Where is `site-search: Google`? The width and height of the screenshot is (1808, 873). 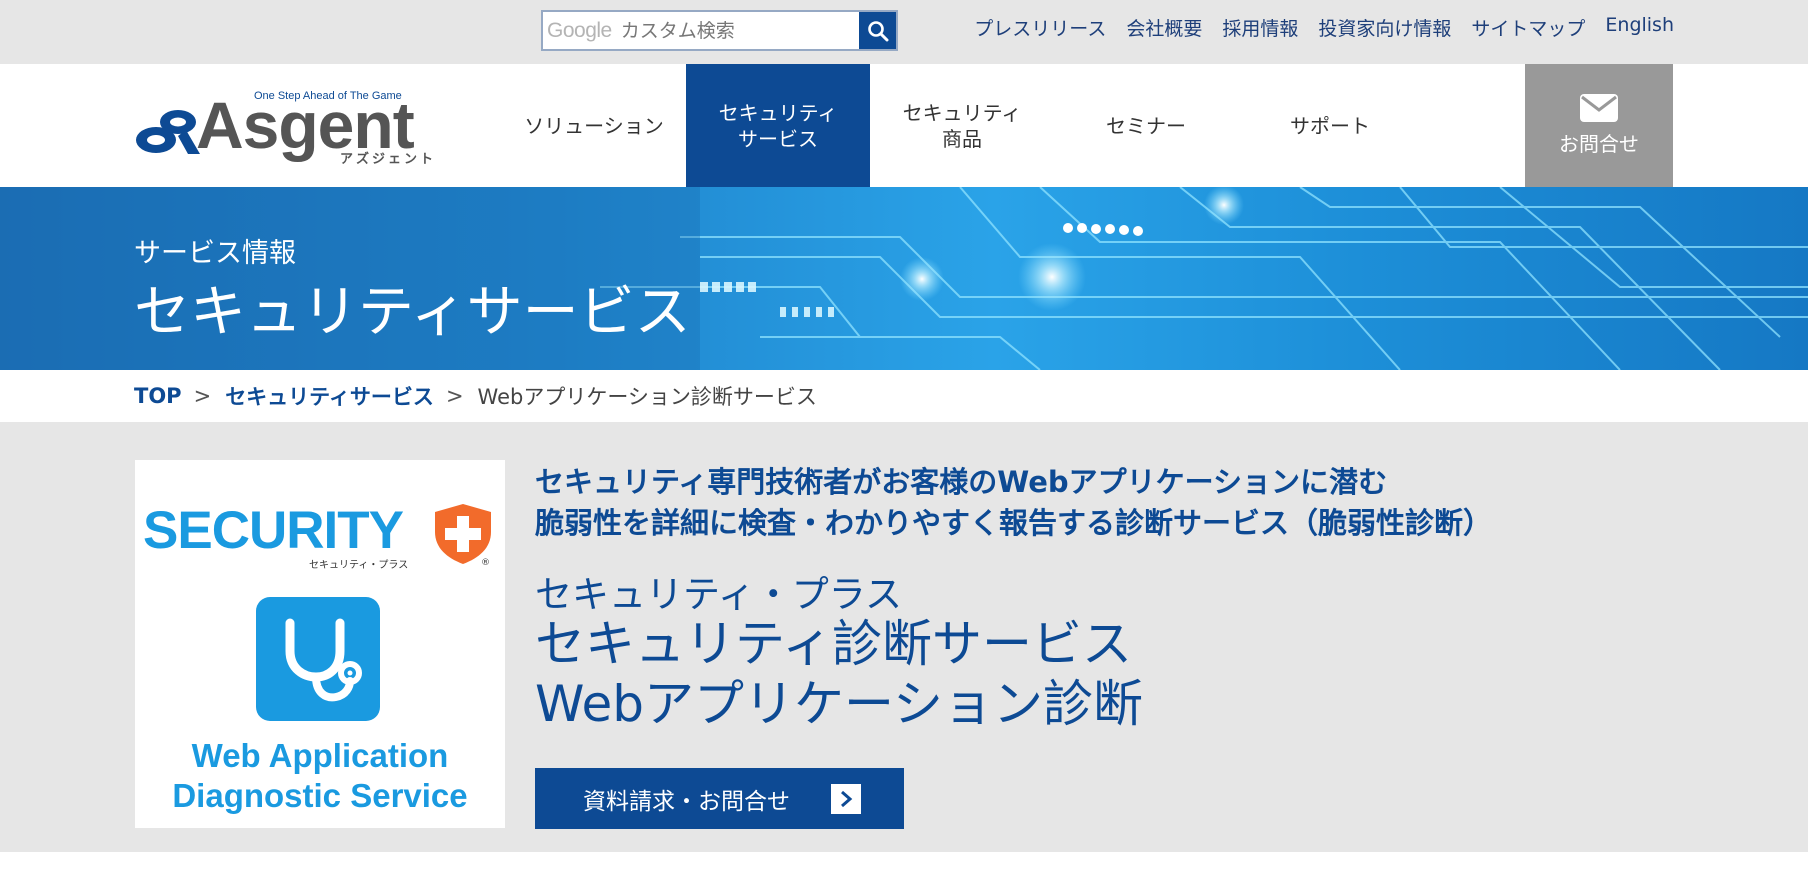 site-search: Google is located at coordinates (719, 30).